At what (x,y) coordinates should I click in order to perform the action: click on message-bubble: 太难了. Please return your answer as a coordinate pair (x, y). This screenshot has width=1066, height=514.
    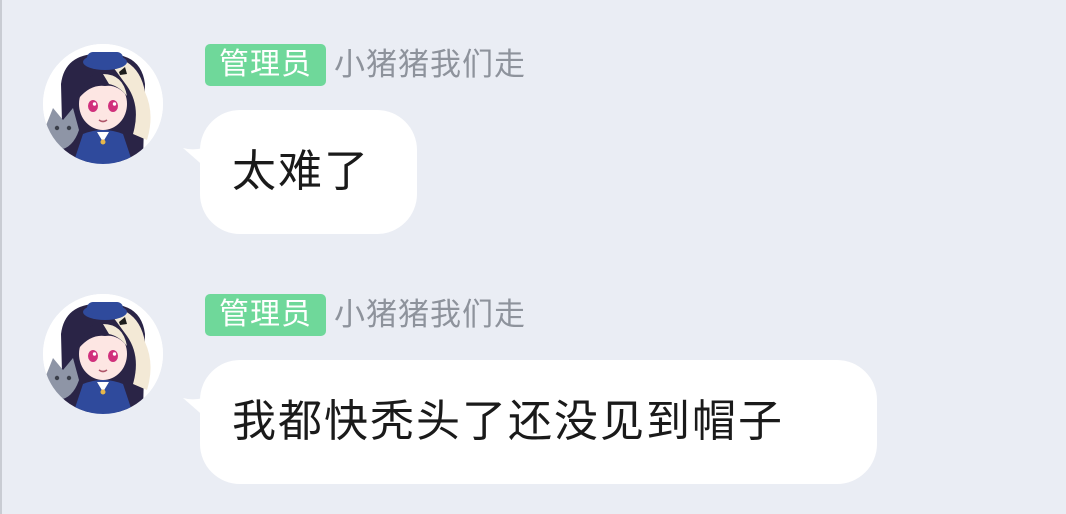
    Looking at the image, I should click on (308, 172).